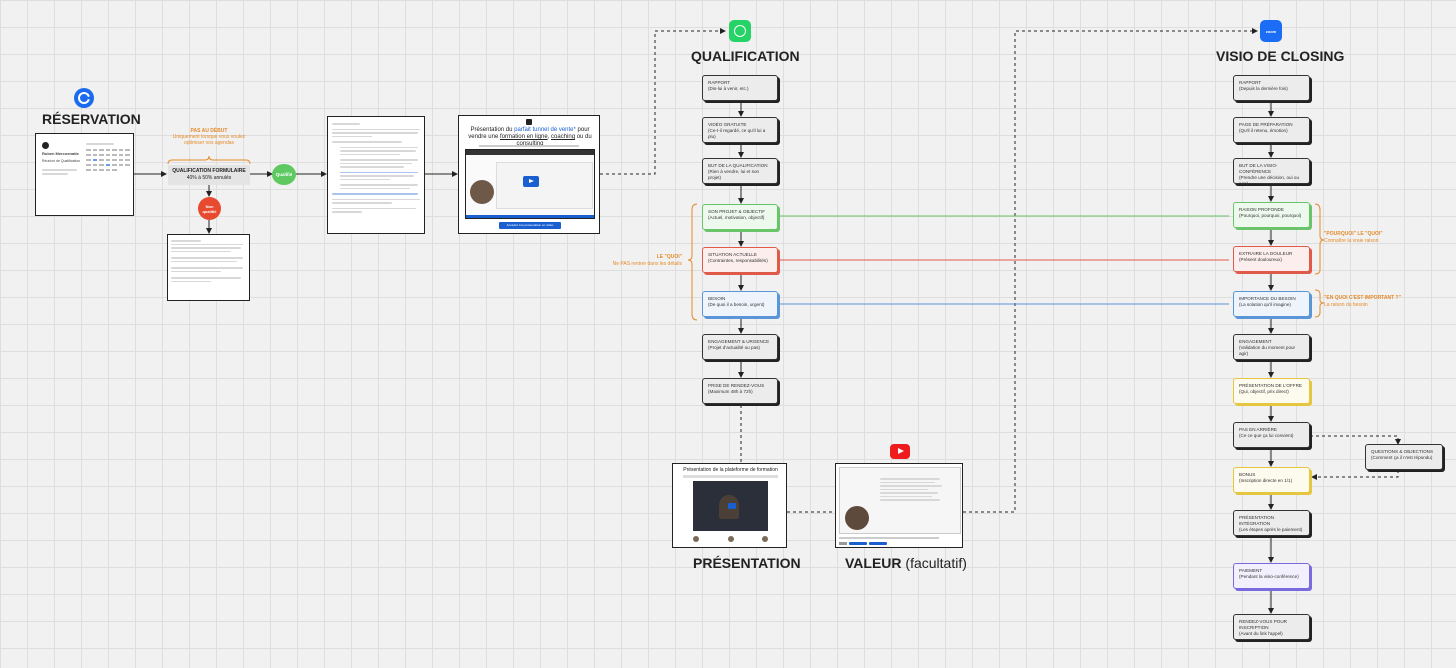  I want to click on youtube-video, so click(900, 500).